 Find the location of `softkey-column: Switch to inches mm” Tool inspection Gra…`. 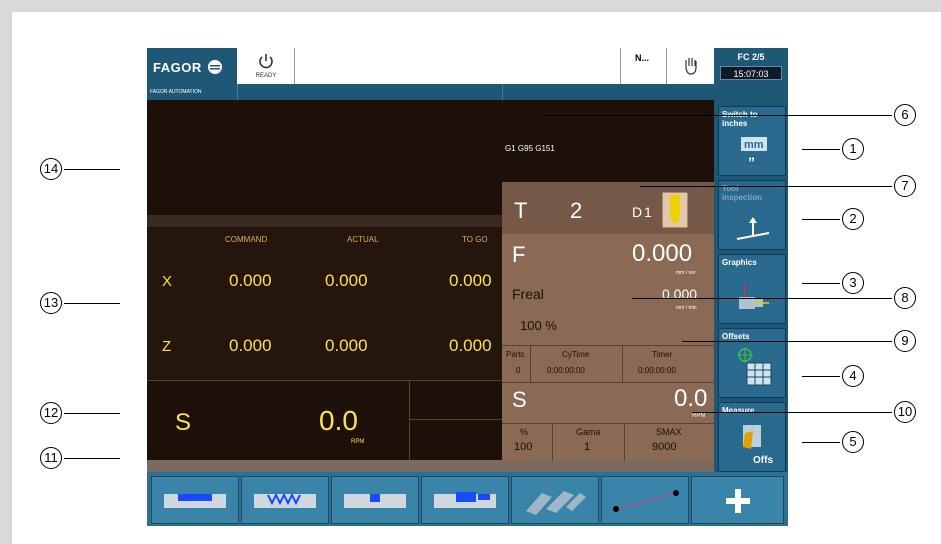

softkey-column: Switch to inches mm” Tool inspection Gra… is located at coordinates (751, 286).